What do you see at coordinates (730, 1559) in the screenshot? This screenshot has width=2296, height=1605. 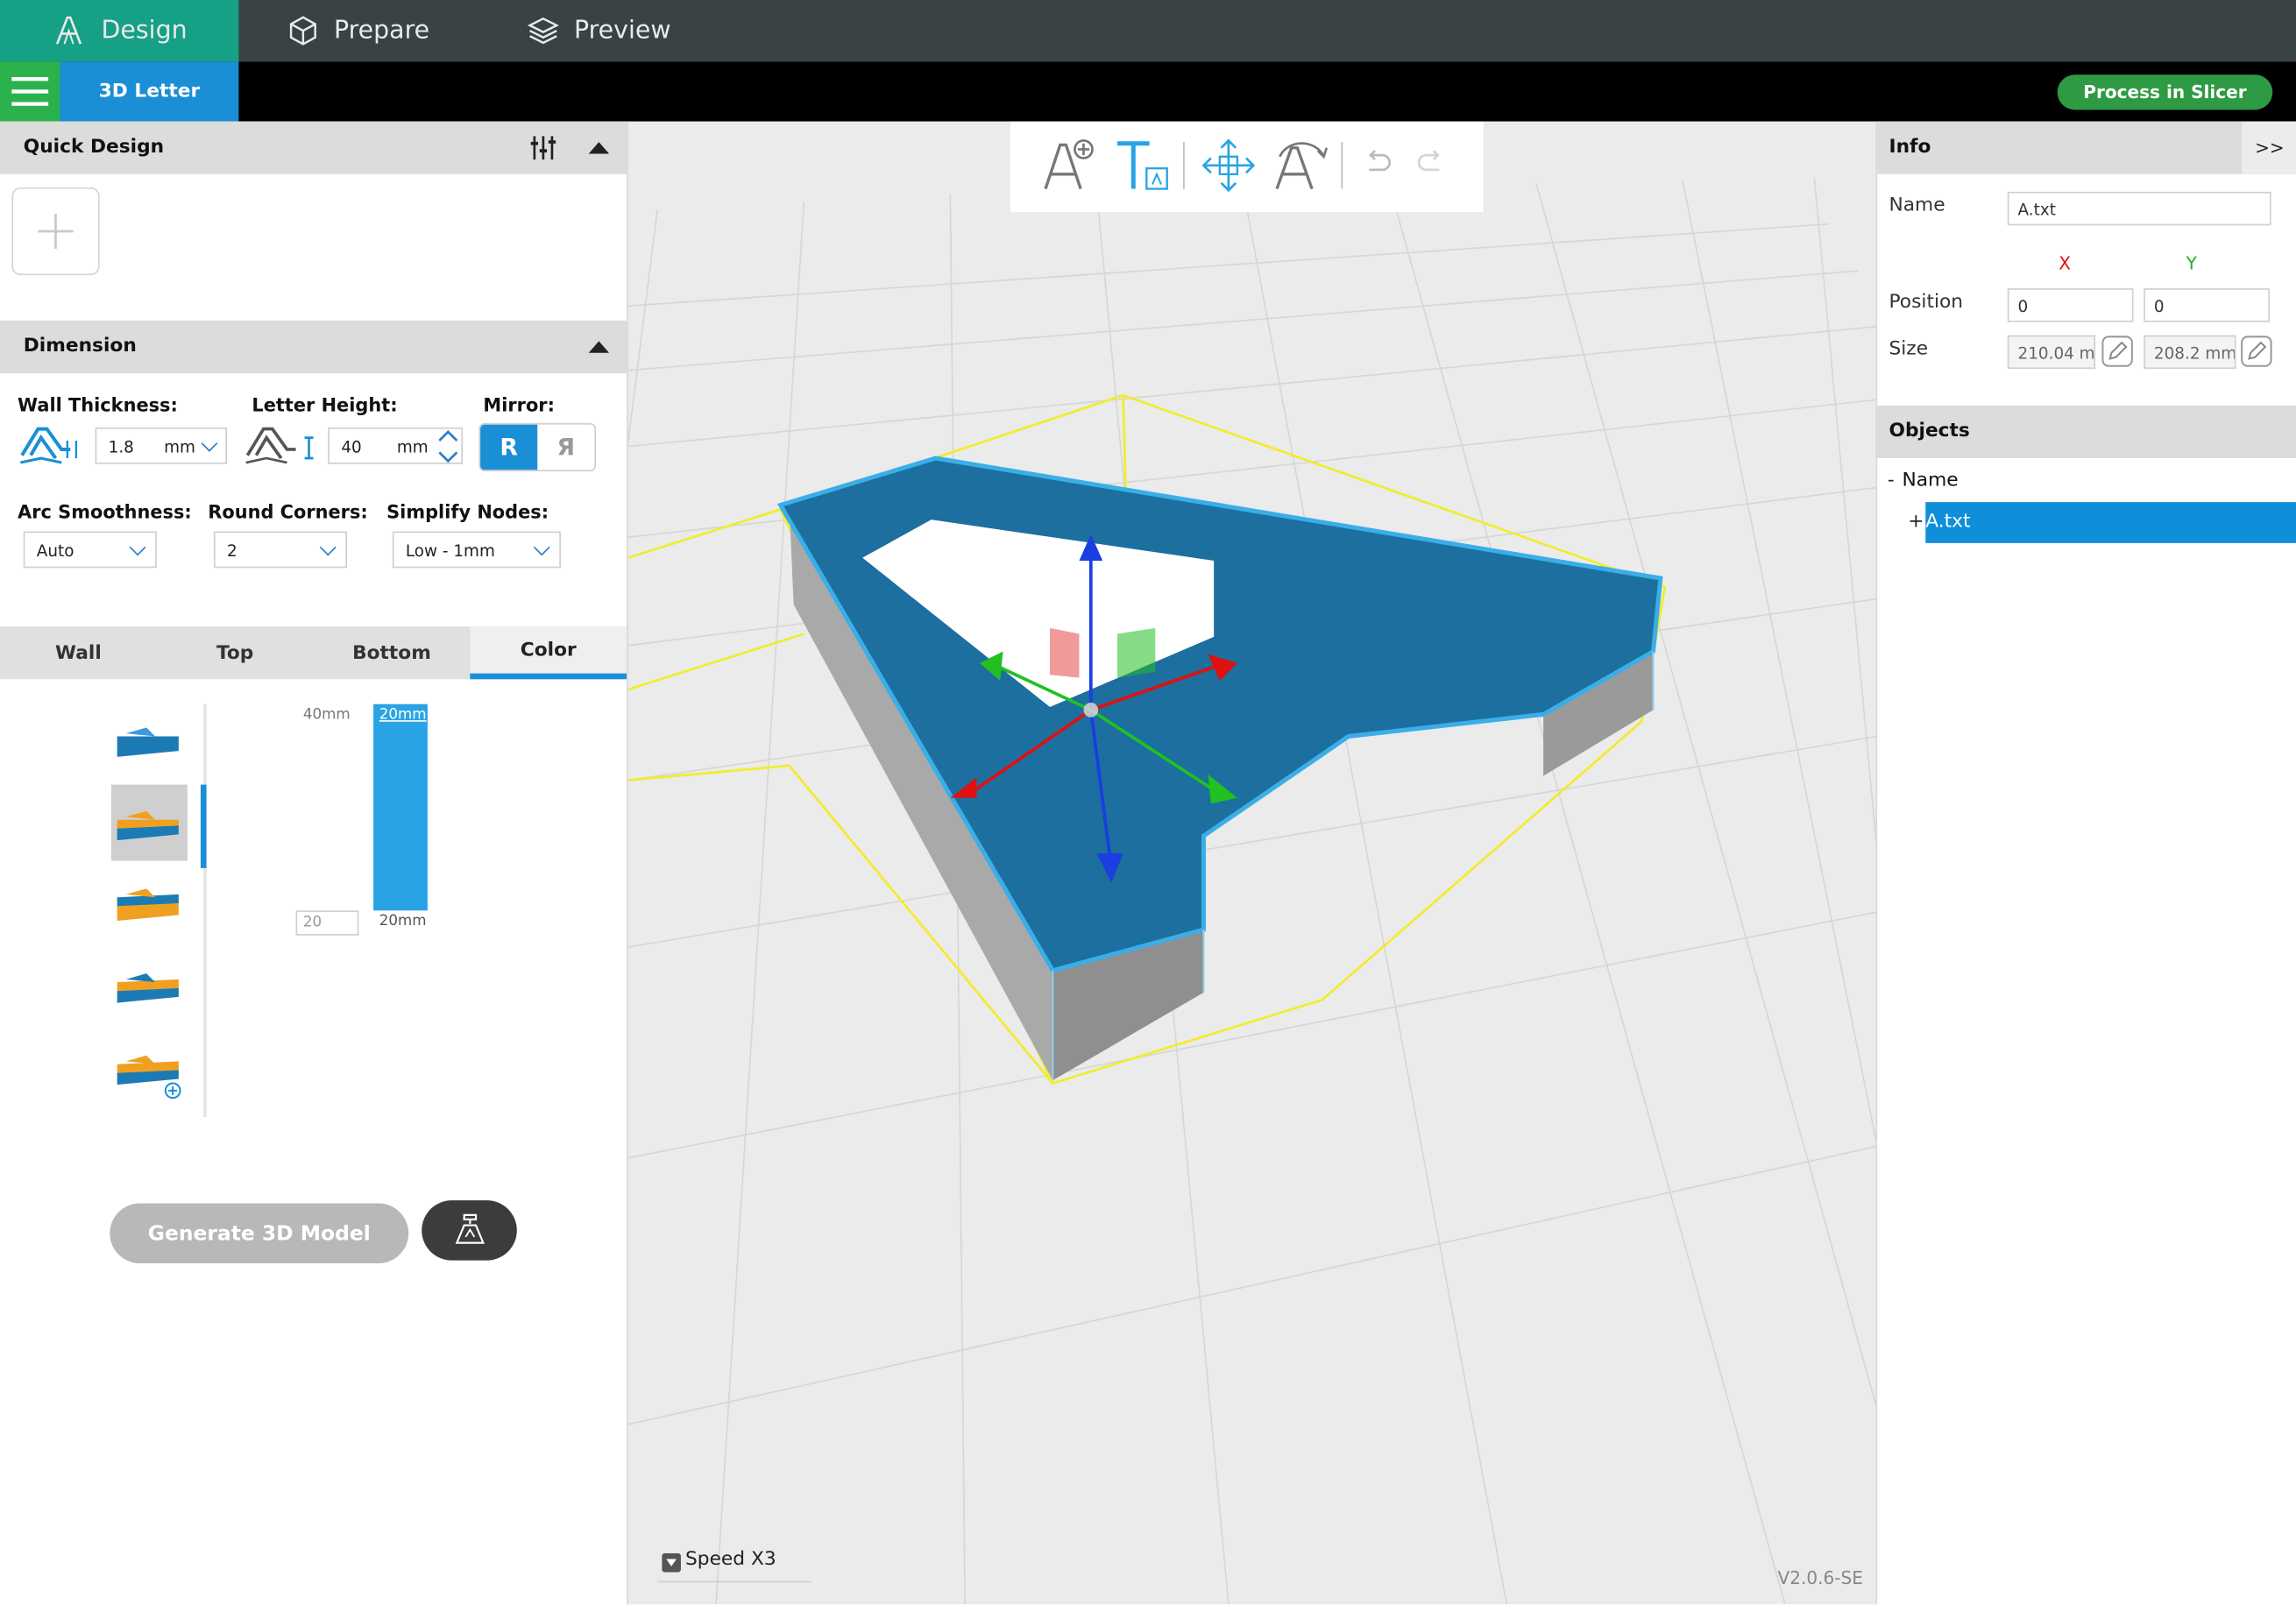 I see `speed-label: Speed X3` at bounding box center [730, 1559].